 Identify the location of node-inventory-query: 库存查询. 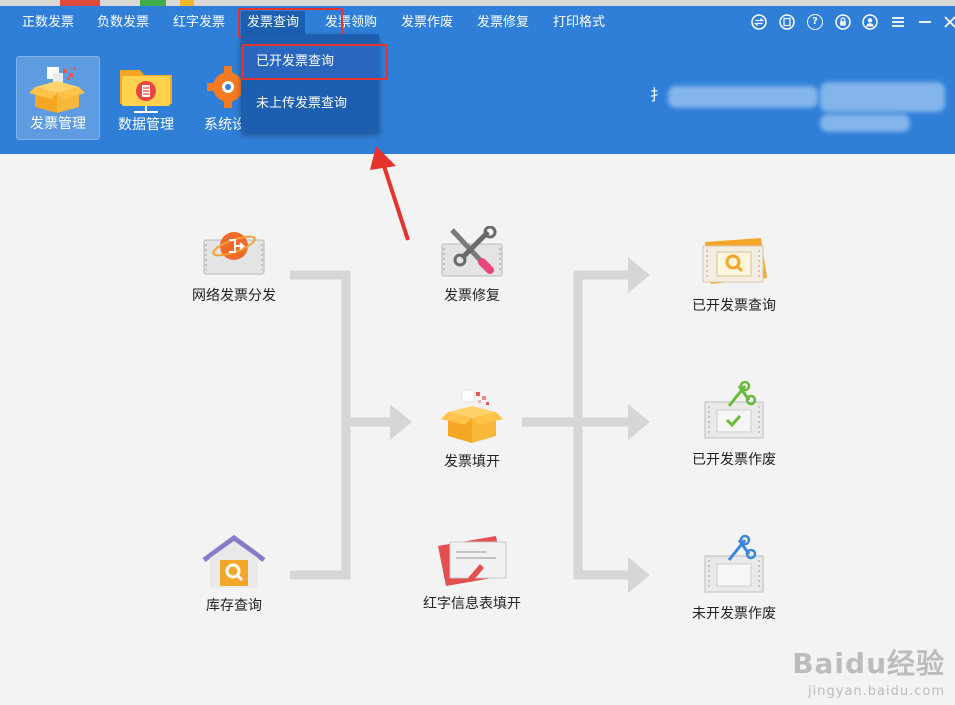
(234, 575).